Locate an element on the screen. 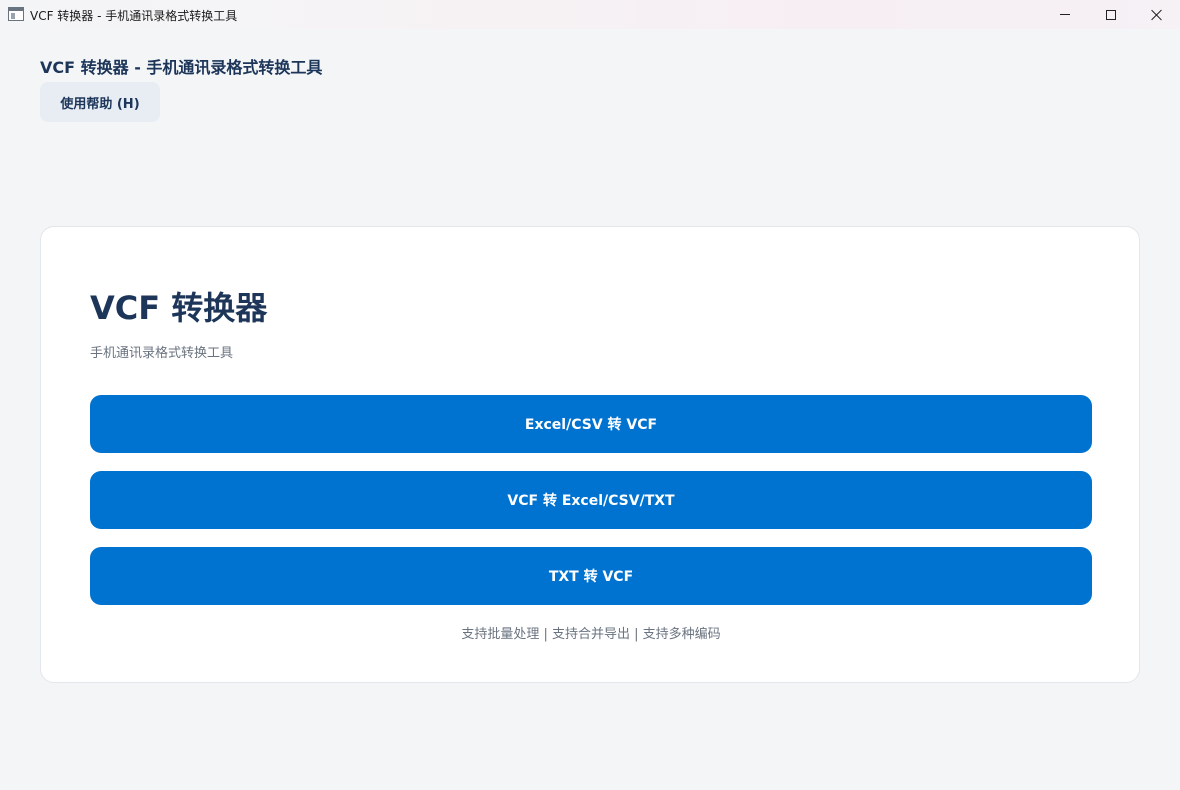  minimize-icon is located at coordinates (1065, 14).